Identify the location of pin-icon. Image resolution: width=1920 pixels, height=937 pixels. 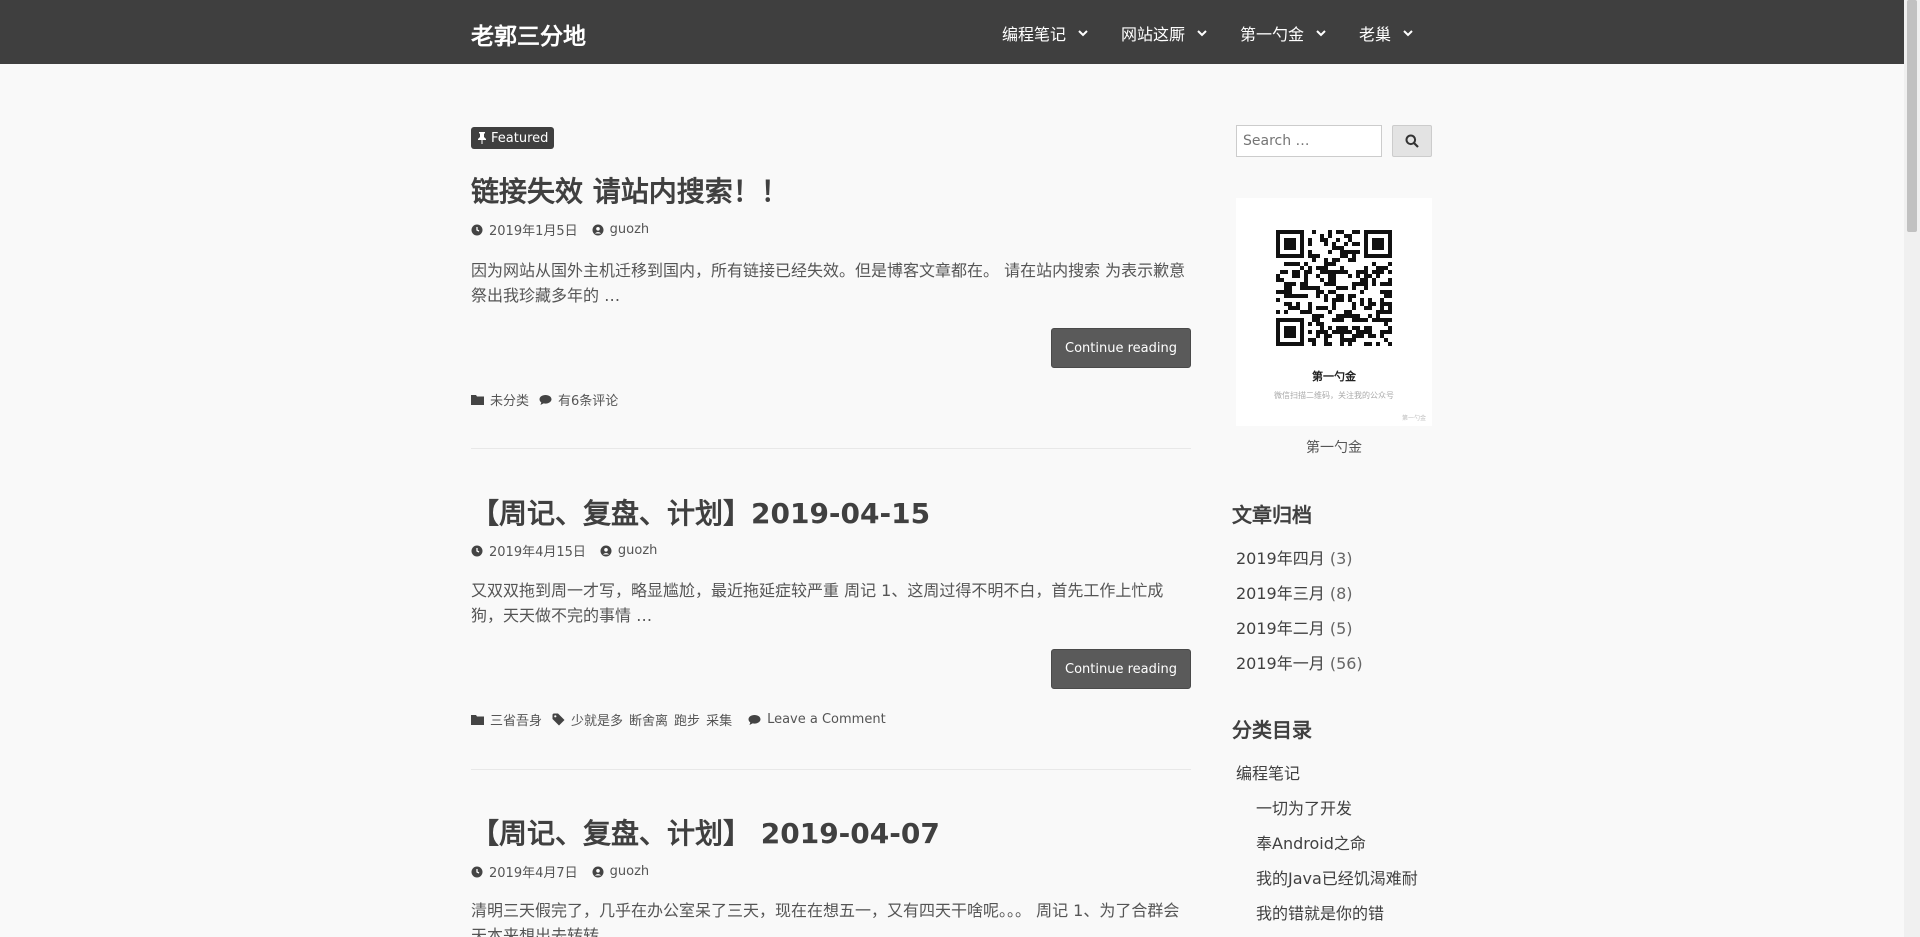
(482, 138).